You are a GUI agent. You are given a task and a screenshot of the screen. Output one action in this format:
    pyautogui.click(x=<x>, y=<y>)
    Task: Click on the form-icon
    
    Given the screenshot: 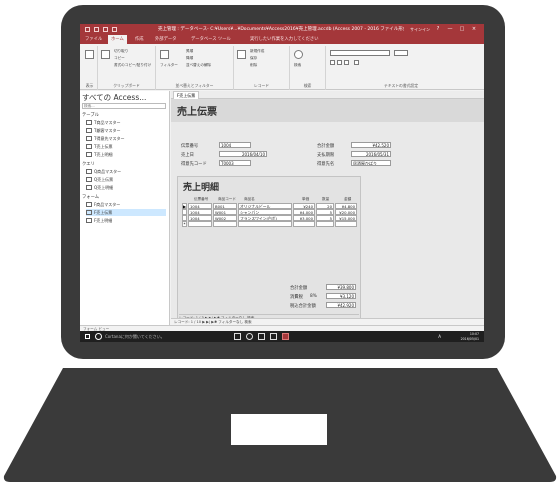 What is the action you would take?
    pyautogui.click(x=89, y=220)
    